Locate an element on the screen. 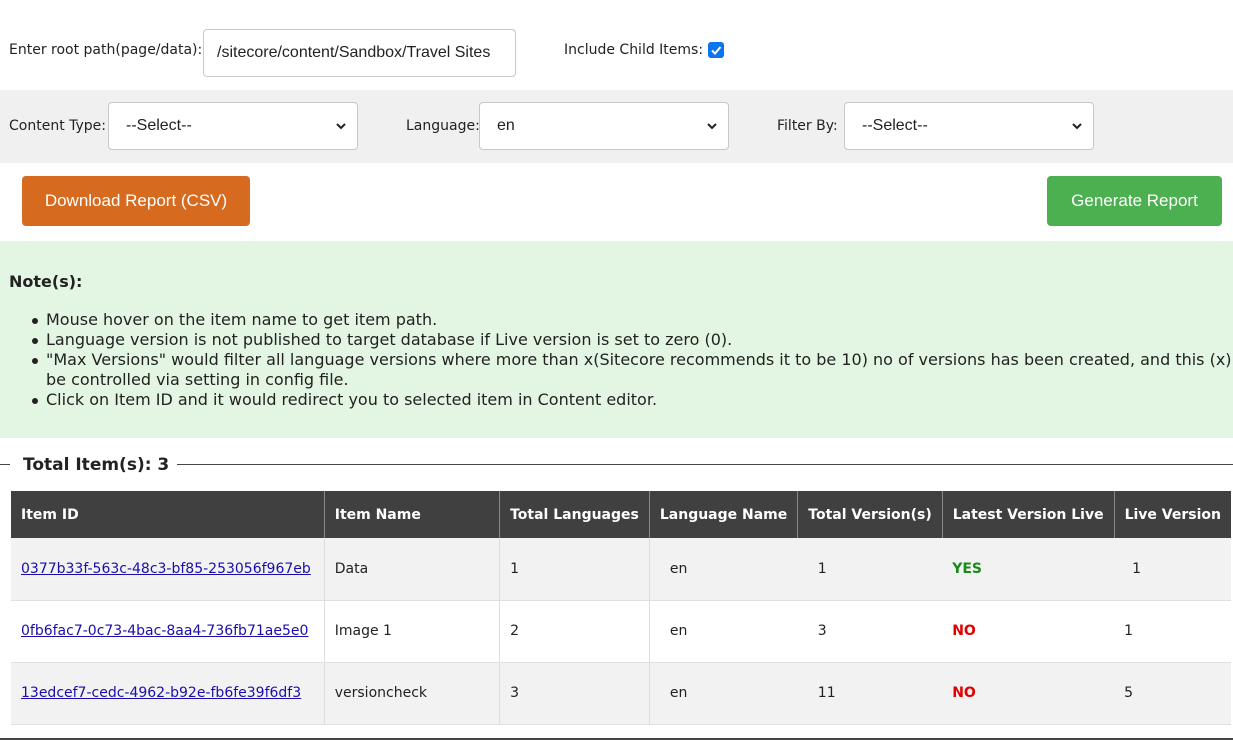  column-header: Total Version(s) is located at coordinates (870, 514).